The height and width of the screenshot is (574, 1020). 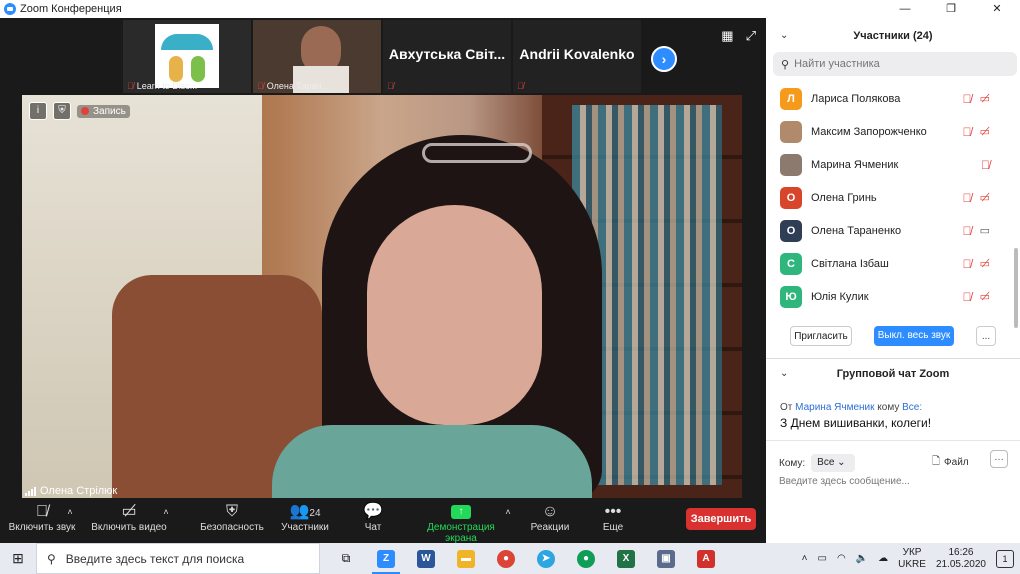 I want to click on search-icon: ⚲, so click(x=785, y=64).